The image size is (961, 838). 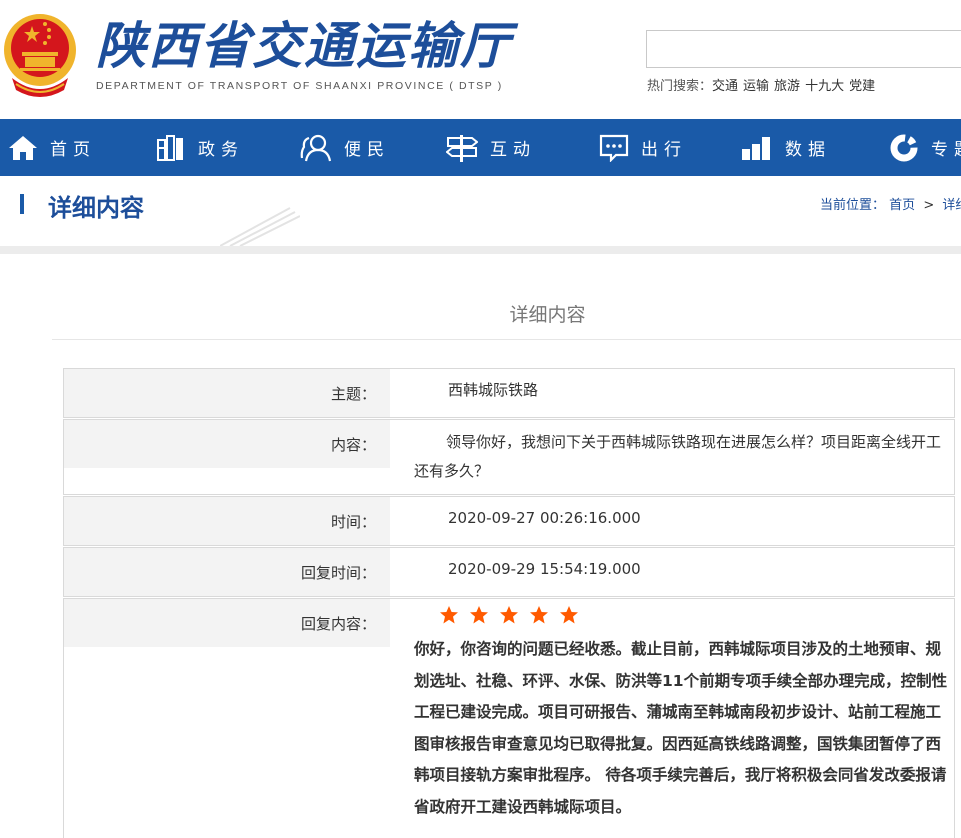 I want to click on time-row: 时间： 2020-09-27 00:26:16.000, so click(x=509, y=521).